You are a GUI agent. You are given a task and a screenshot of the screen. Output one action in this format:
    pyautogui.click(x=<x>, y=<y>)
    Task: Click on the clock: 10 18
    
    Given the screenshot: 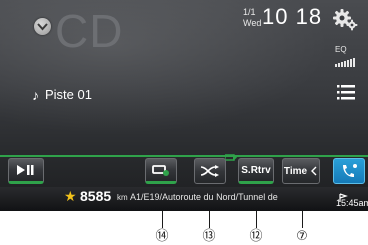 What is the action you would take?
    pyautogui.click(x=292, y=16)
    